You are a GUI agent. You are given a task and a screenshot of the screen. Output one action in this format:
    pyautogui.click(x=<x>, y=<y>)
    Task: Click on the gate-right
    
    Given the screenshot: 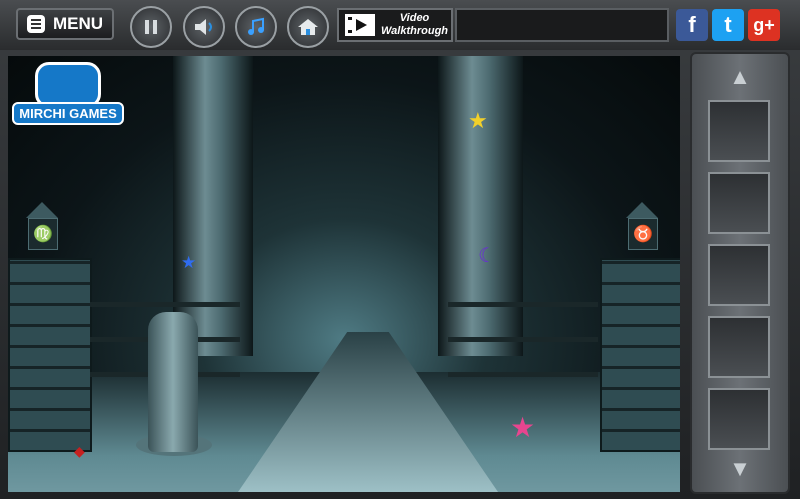 What is the action you would take?
    pyautogui.click(x=523, y=347)
    